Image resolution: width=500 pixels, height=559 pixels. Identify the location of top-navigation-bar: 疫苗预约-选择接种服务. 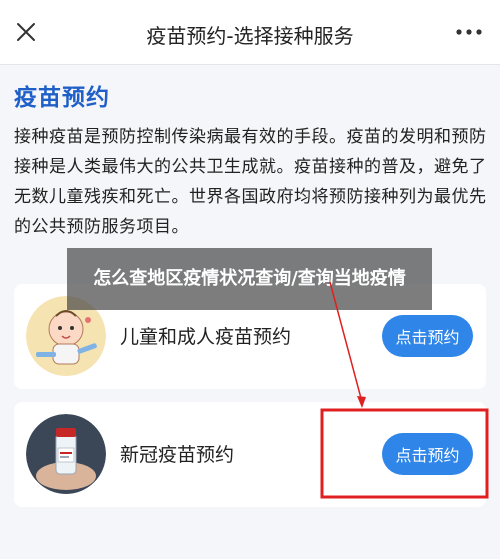
(250, 32).